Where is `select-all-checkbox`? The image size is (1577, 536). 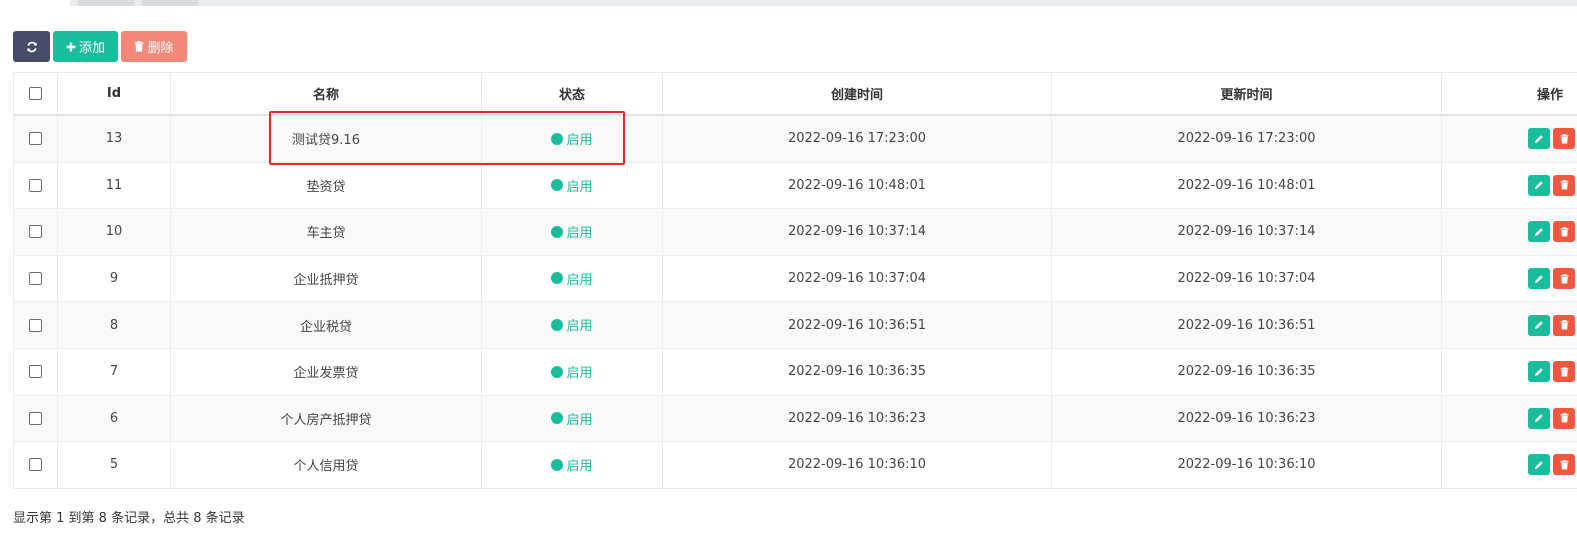
select-all-checkbox is located at coordinates (35, 93).